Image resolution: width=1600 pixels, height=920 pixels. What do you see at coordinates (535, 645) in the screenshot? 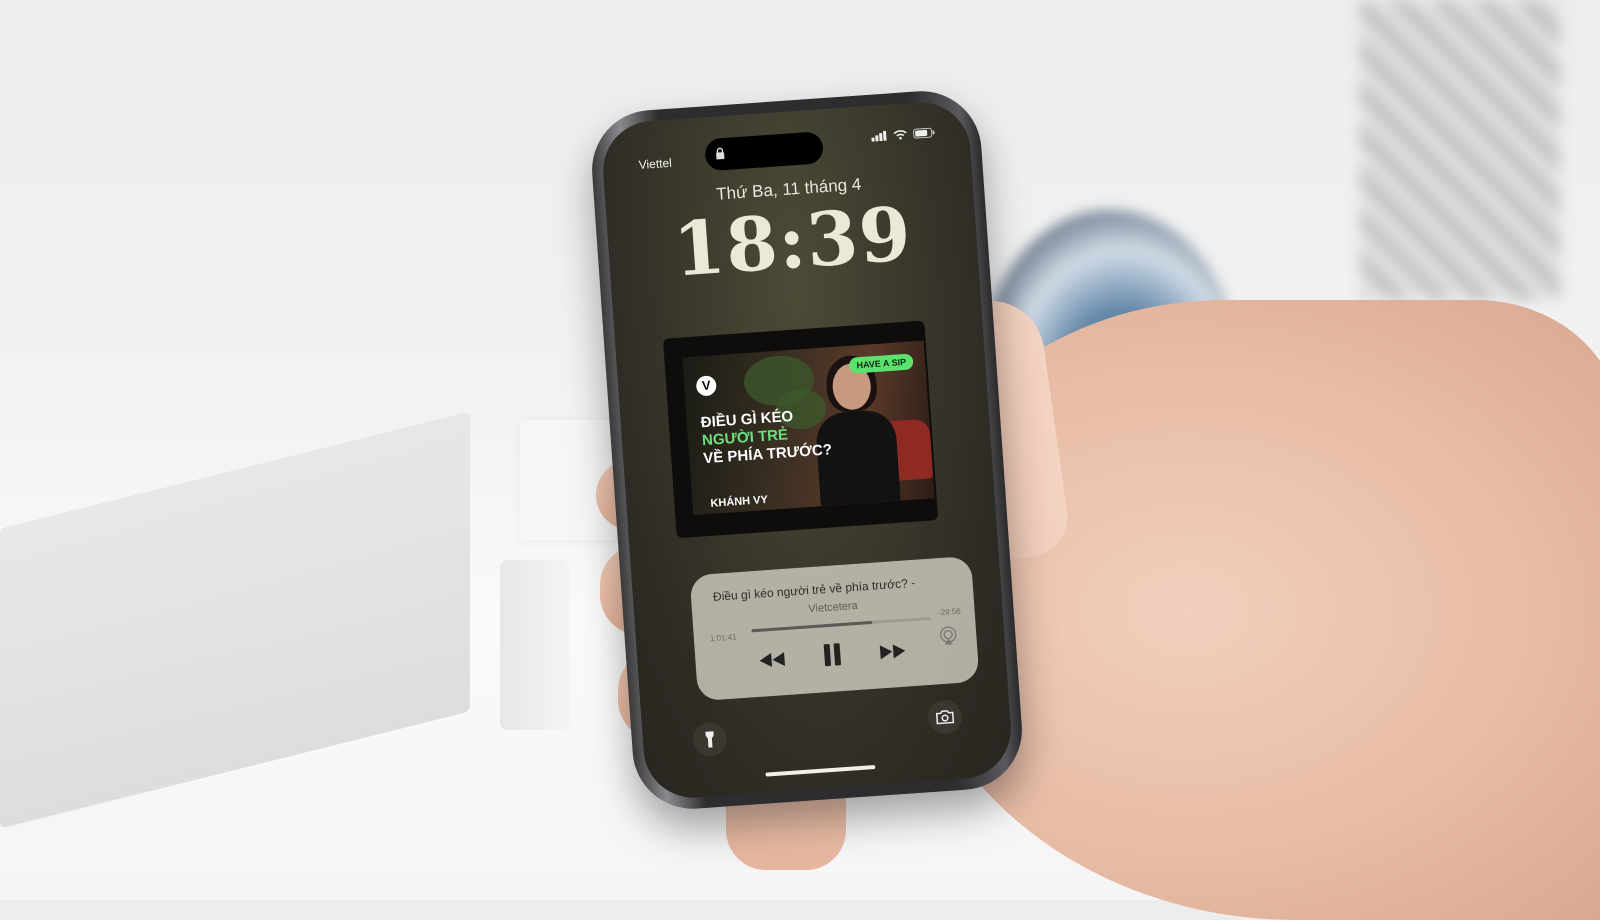
I see `background-stand-leg` at bounding box center [535, 645].